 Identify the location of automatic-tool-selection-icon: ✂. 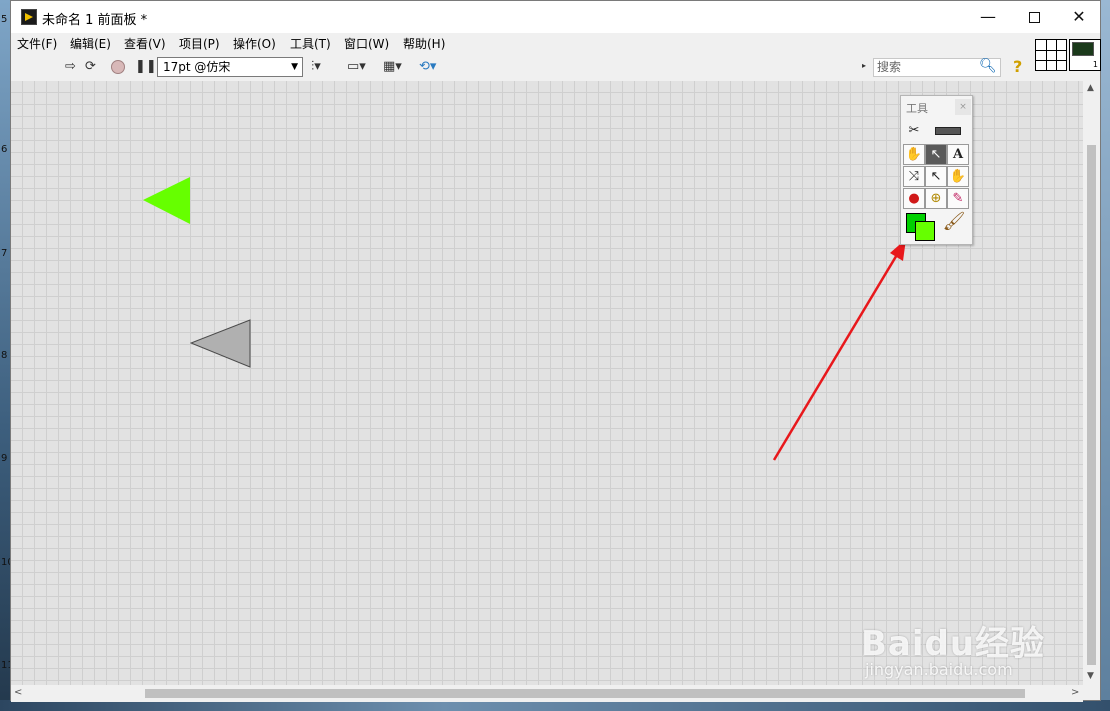
(914, 131).